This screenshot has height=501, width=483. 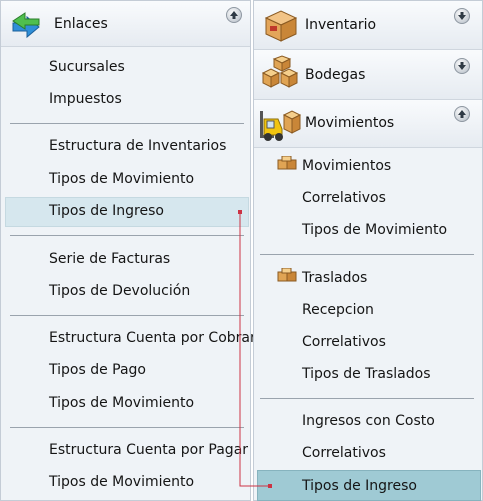 What do you see at coordinates (366, 374) in the screenshot?
I see `nav-item-tipos-traslados: Tipos de Traslados` at bounding box center [366, 374].